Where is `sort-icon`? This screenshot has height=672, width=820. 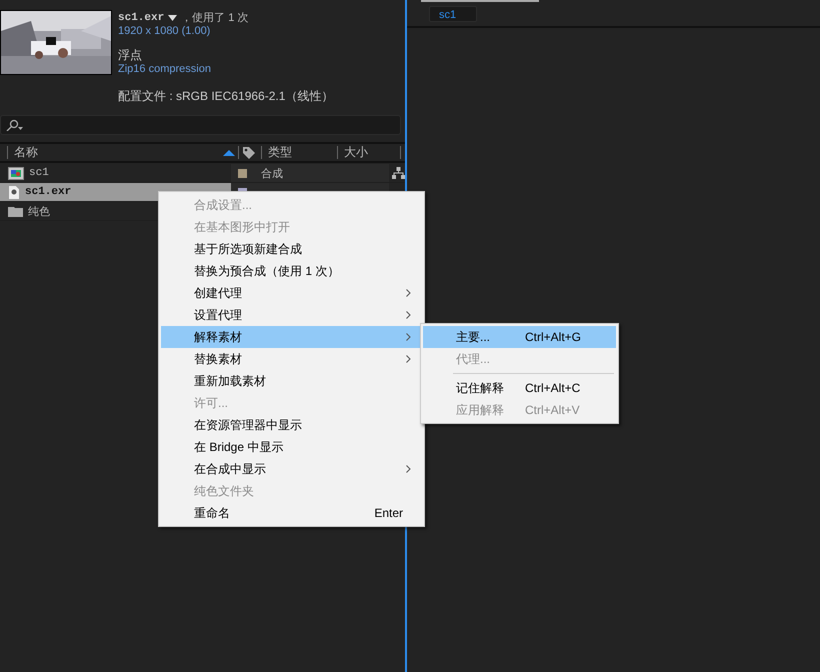 sort-icon is located at coordinates (229, 153).